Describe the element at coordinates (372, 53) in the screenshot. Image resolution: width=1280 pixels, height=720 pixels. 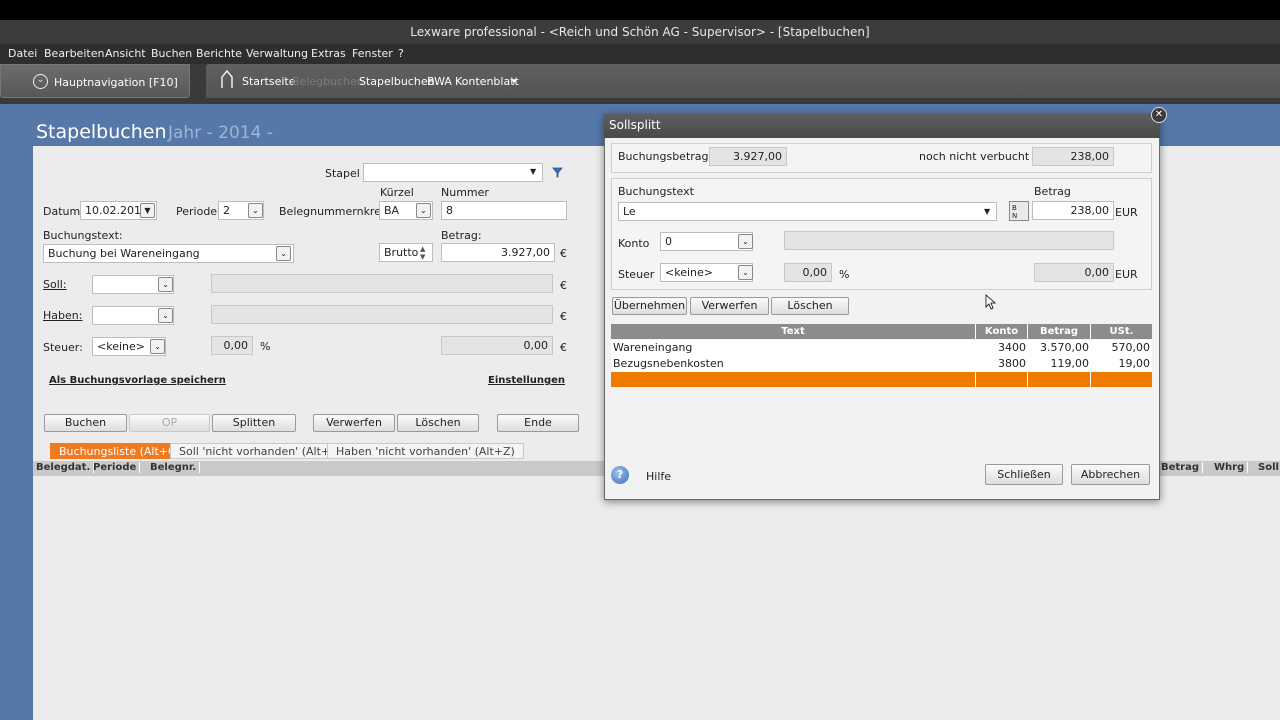
I see `menu-fenster: Fenster` at that location.